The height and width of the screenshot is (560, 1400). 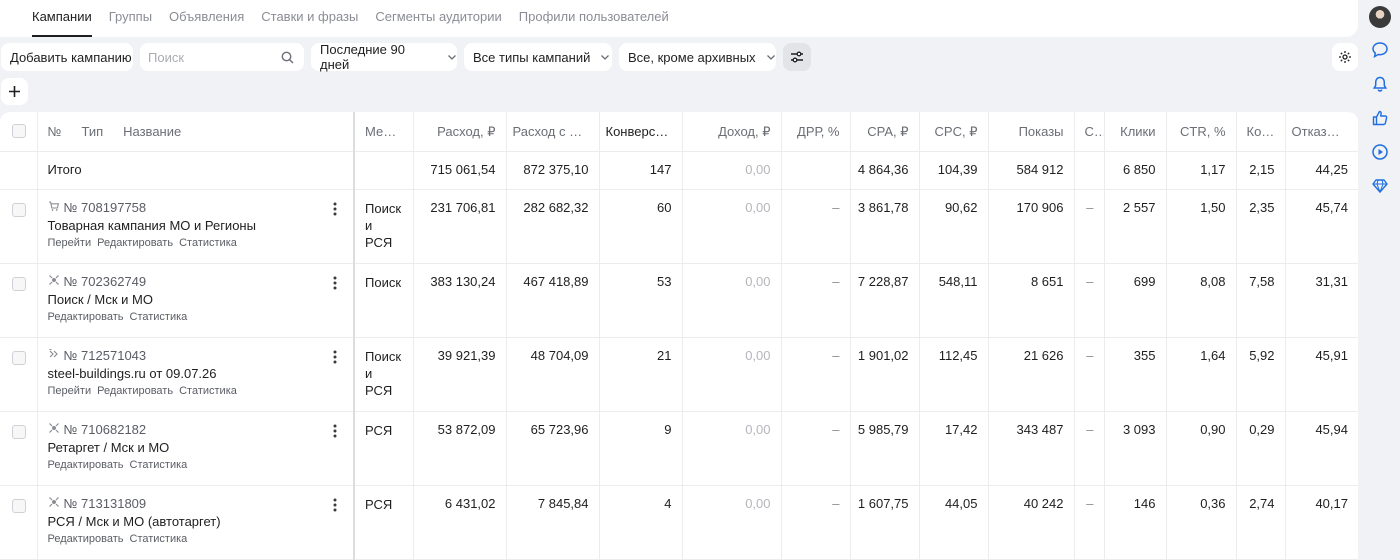 What do you see at coordinates (1201, 132) in the screenshot?
I see `header-ctr: CTR, %` at bounding box center [1201, 132].